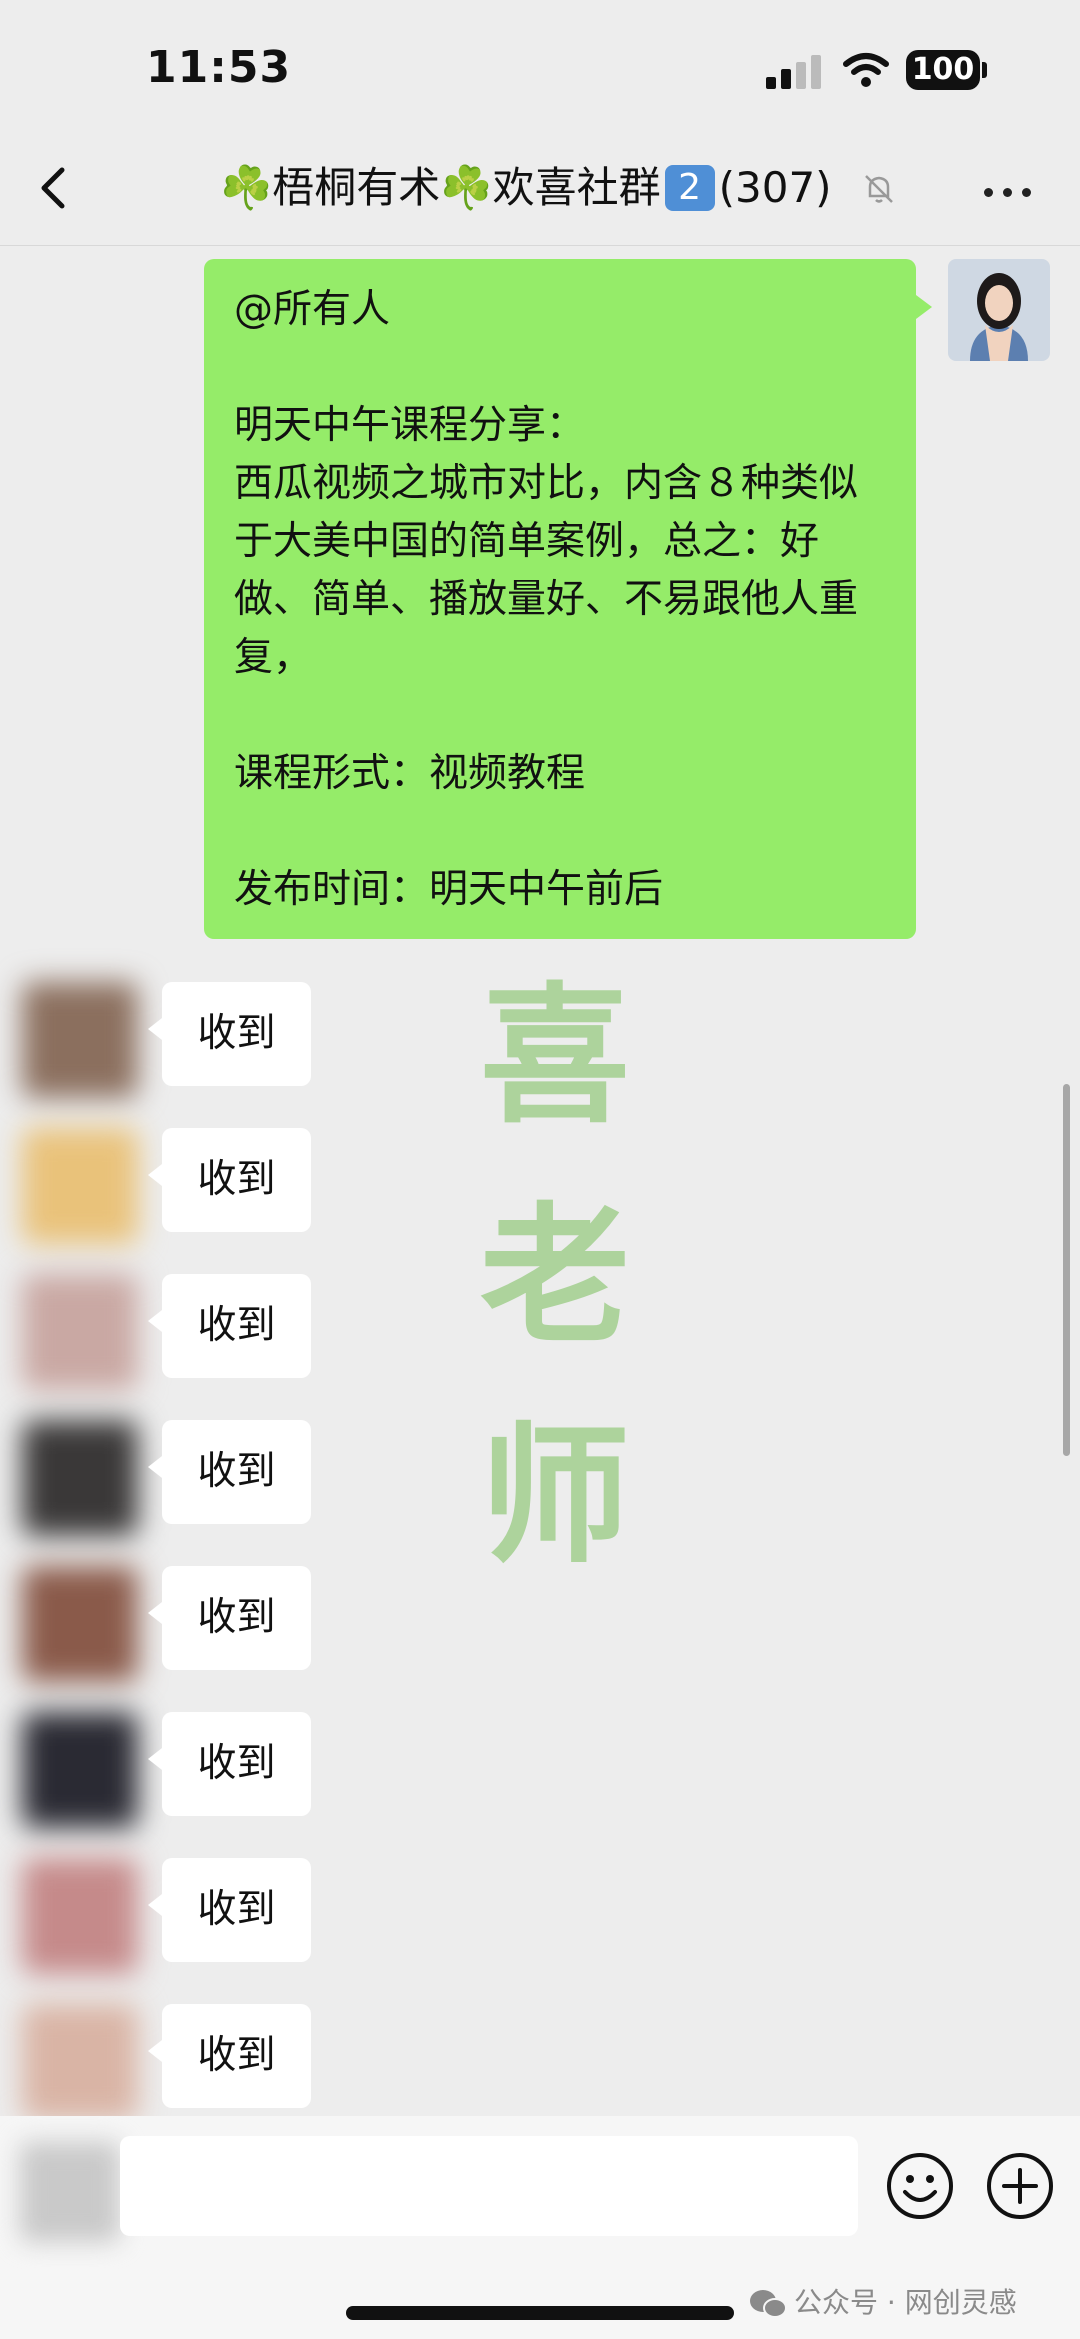  What do you see at coordinates (984, 70) in the screenshot?
I see `battery-tip` at bounding box center [984, 70].